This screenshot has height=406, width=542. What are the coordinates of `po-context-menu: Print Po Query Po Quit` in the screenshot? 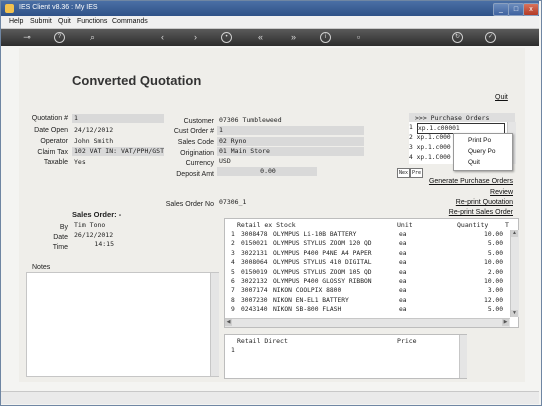 It's located at (483, 152).